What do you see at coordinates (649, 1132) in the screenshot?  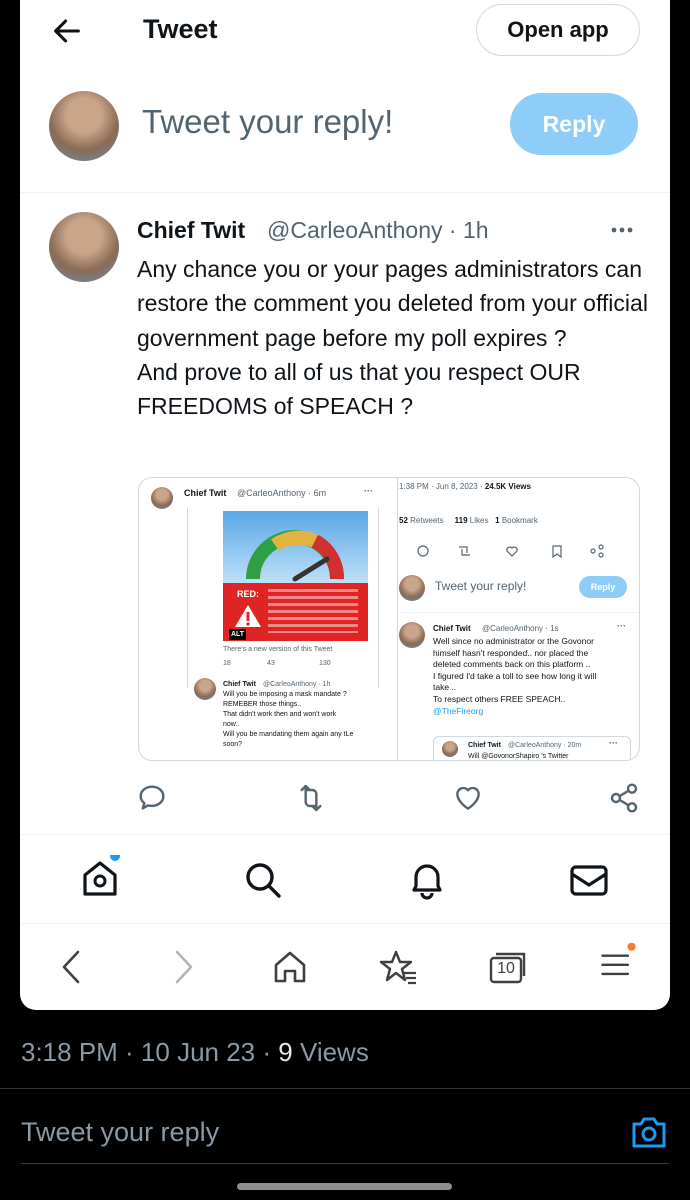 I see `camera-icon` at bounding box center [649, 1132].